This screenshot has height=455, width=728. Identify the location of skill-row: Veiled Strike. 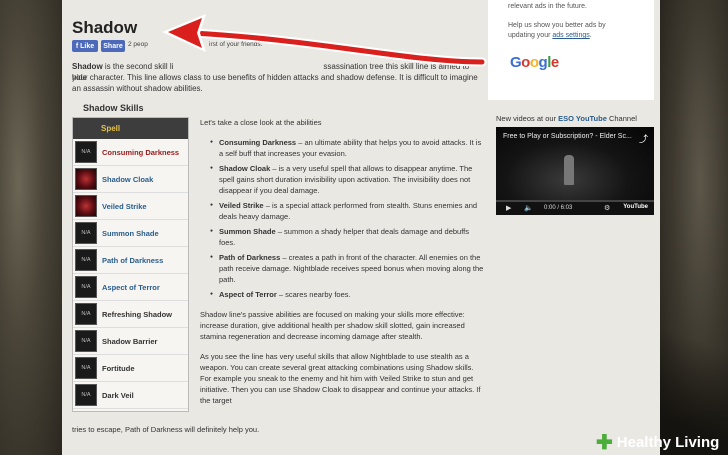
(130, 206).